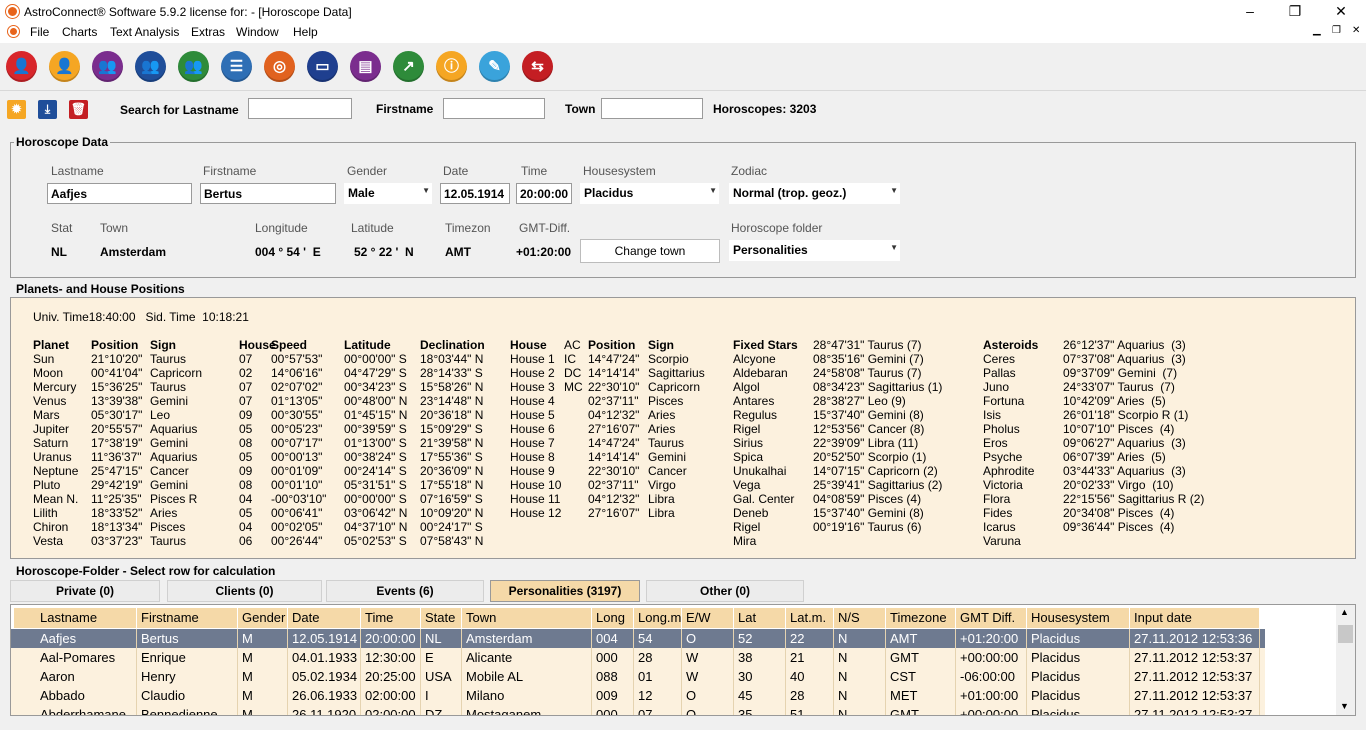  I want to click on folder-select: Personalities ▼, so click(814, 250).